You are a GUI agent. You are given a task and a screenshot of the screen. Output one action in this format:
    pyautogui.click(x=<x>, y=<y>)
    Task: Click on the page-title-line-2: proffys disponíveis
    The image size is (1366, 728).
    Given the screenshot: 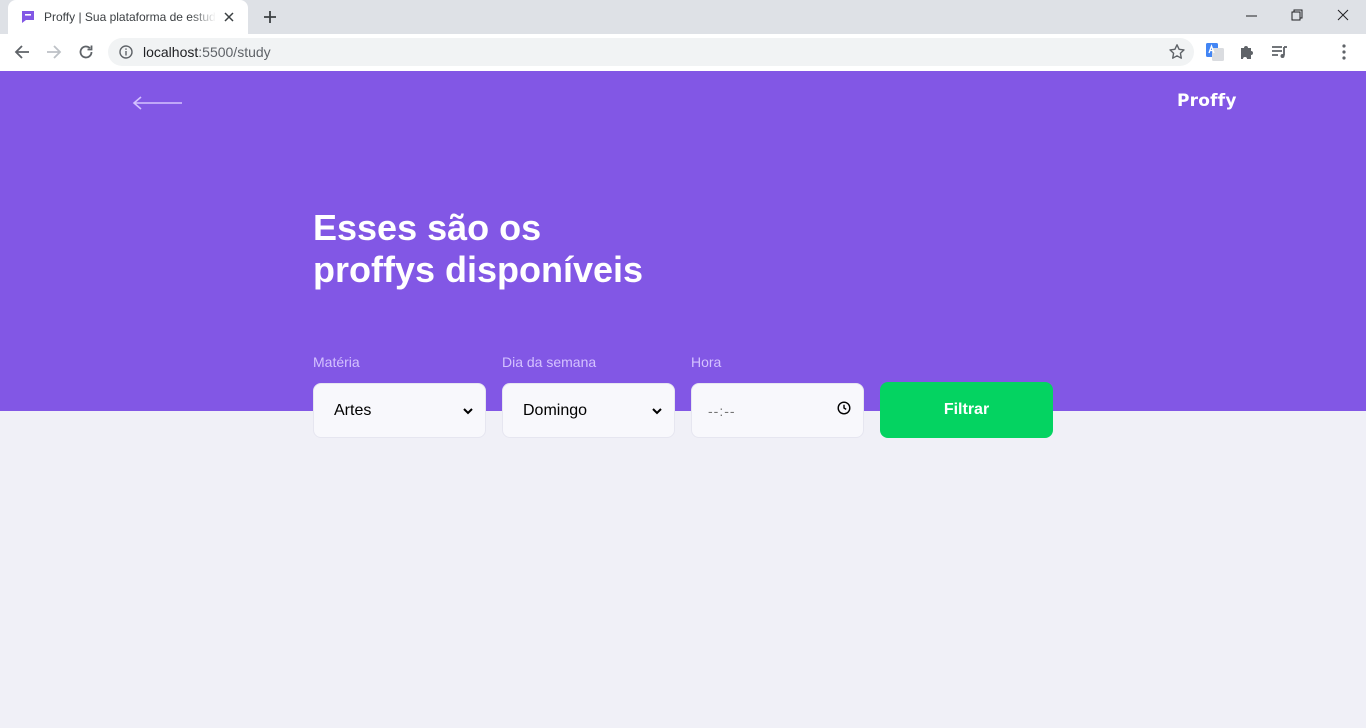 What is the action you would take?
    pyautogui.click(x=478, y=269)
    